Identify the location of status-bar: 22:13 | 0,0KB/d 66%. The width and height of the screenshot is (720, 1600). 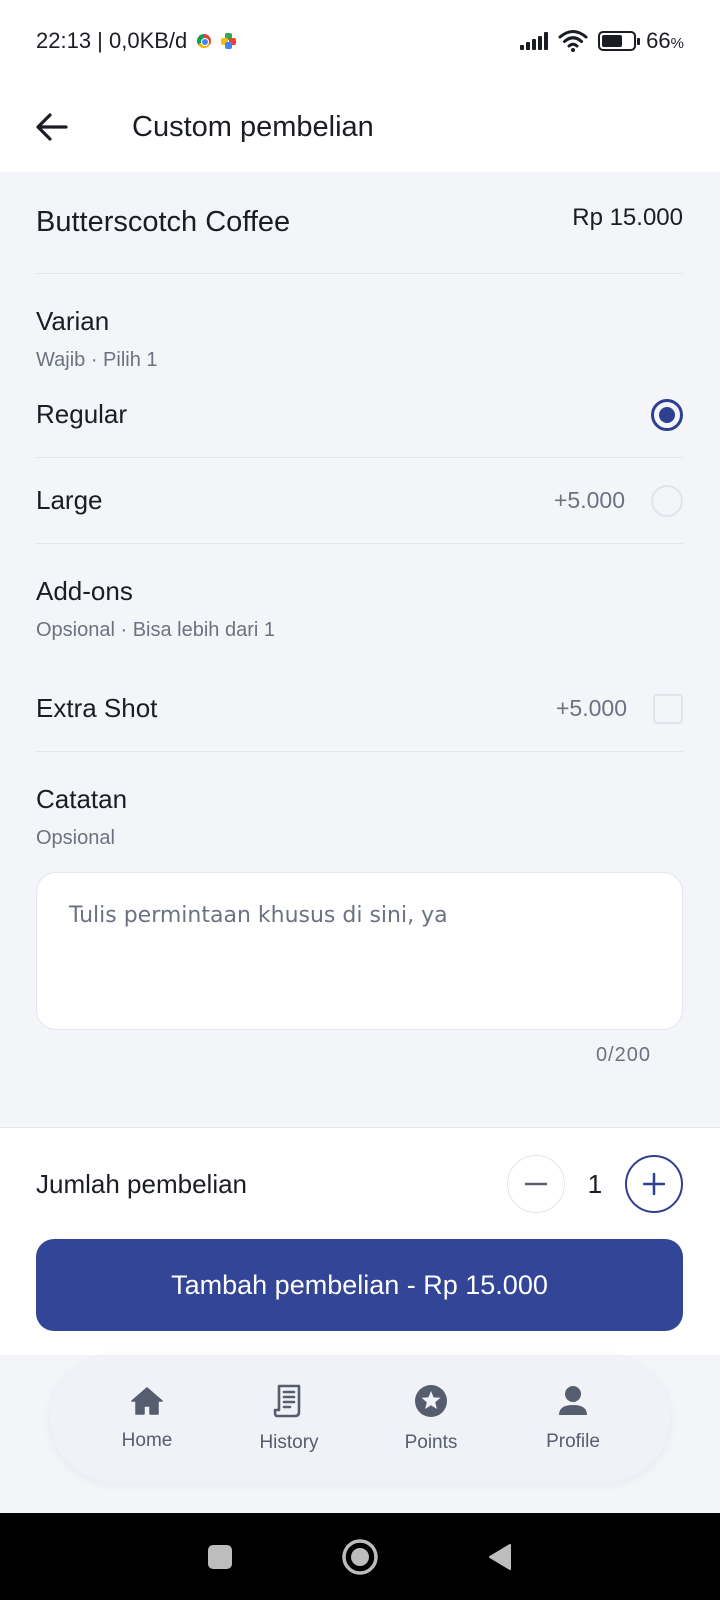
(360, 41).